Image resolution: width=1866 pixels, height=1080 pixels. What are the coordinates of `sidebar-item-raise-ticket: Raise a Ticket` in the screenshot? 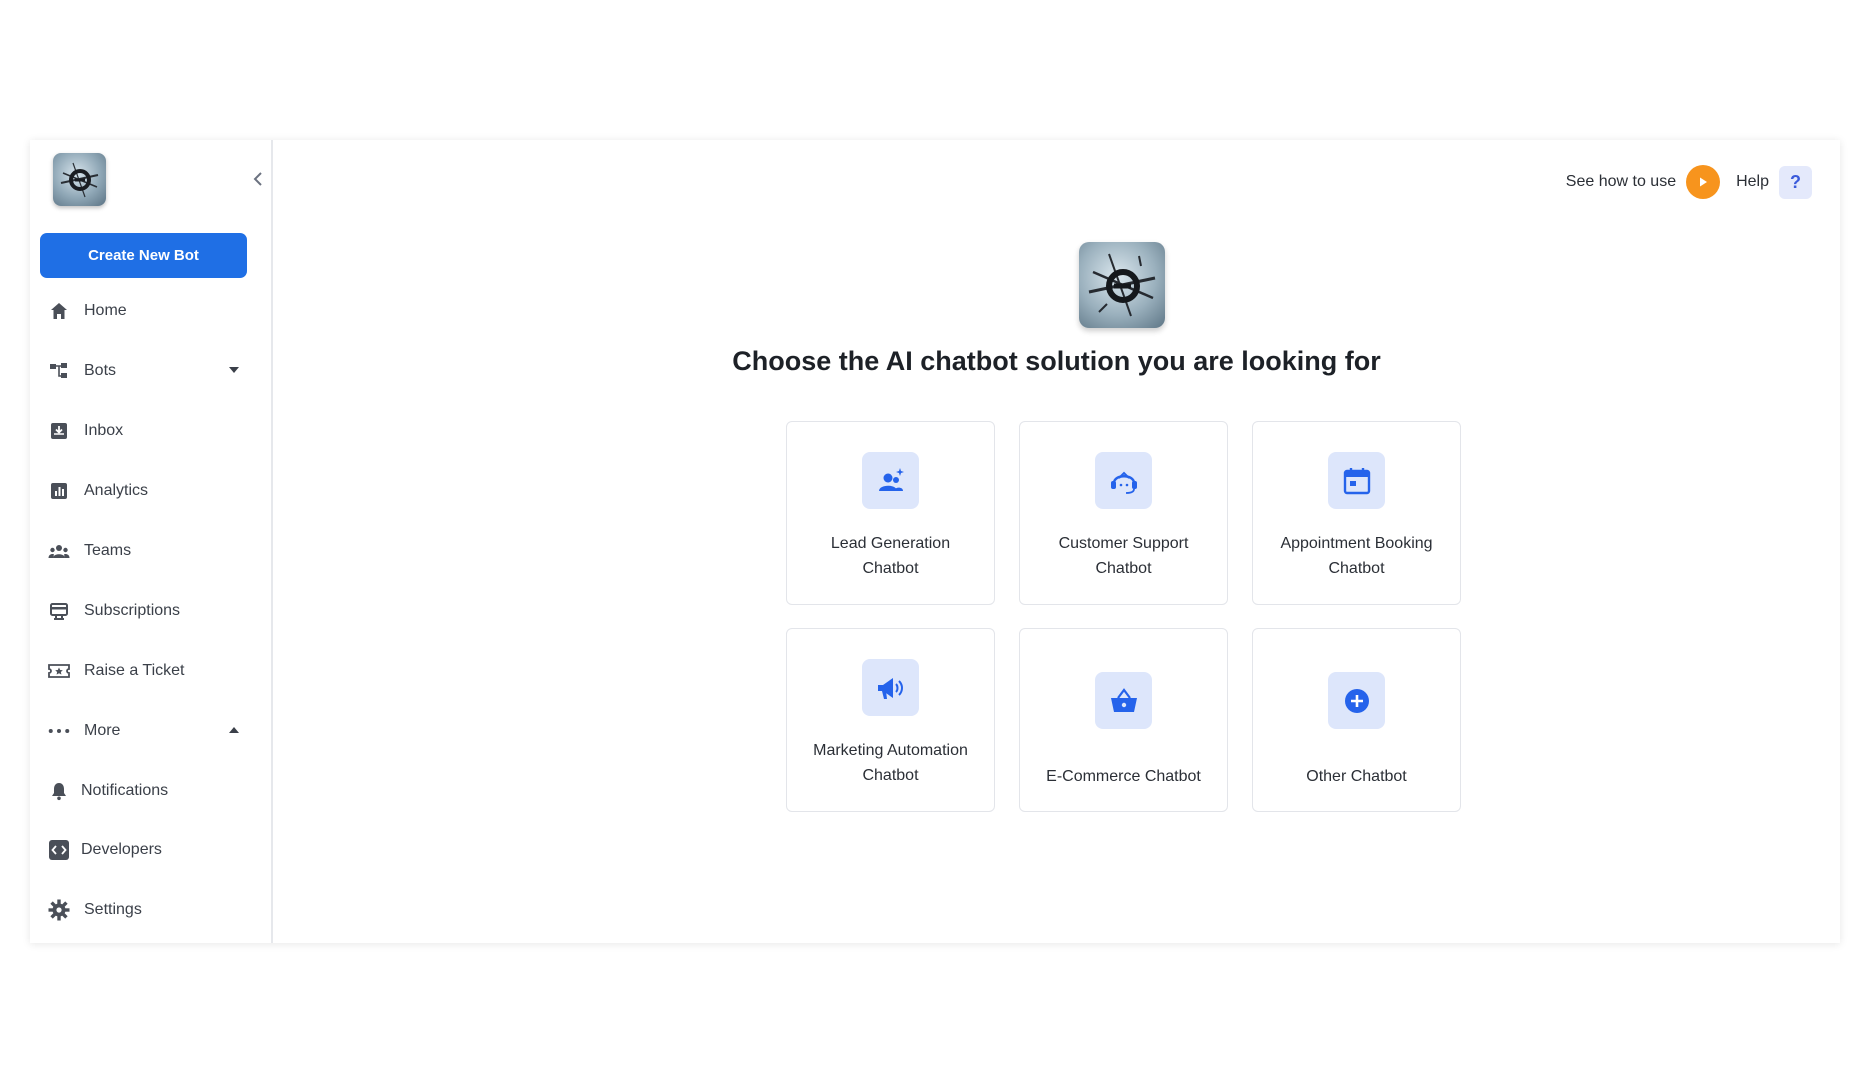 It's located at (150, 671).